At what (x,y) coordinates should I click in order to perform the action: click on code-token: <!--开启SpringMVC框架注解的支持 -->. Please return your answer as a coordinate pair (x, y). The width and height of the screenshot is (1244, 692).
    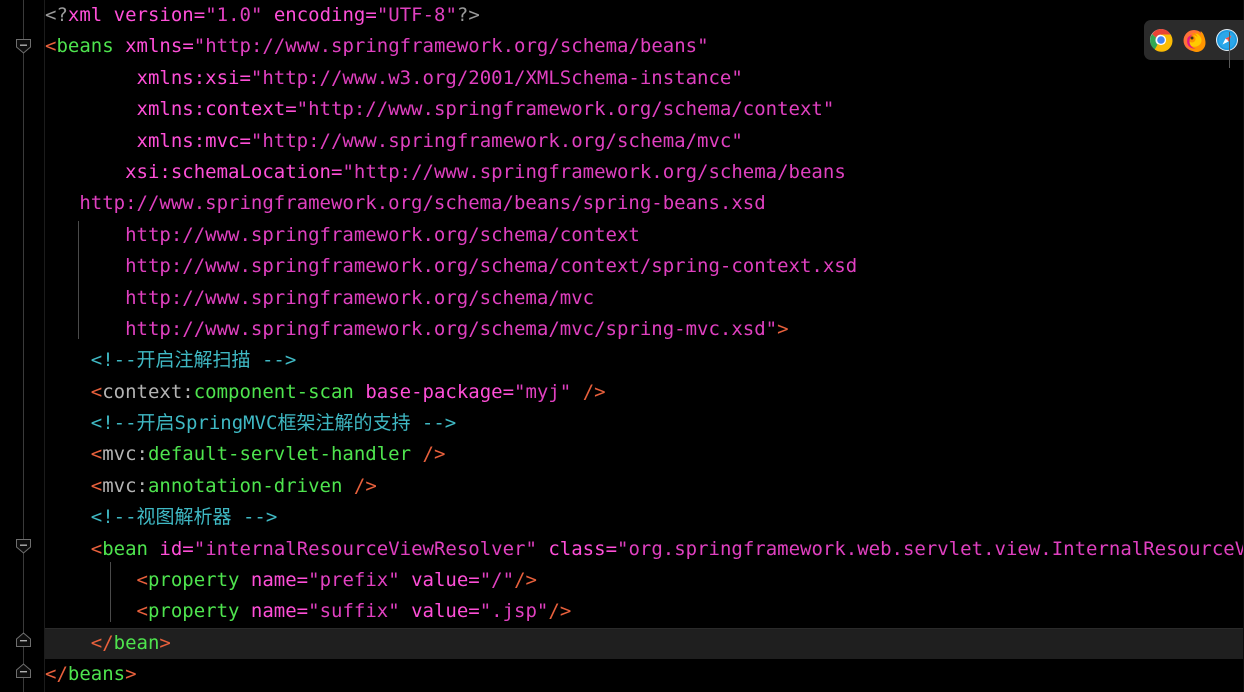
    Looking at the image, I should click on (251, 423).